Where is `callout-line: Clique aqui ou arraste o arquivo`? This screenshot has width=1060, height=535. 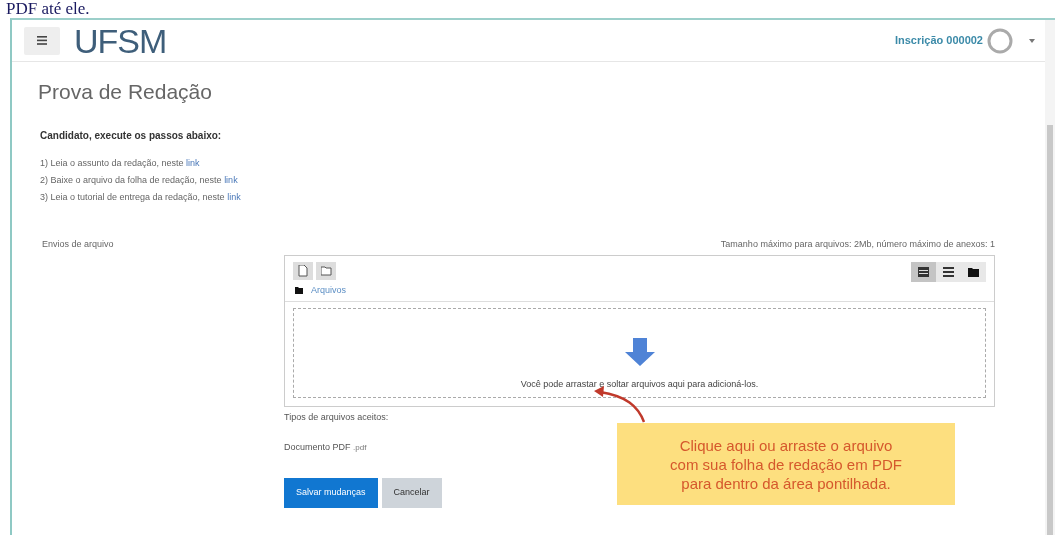
callout-line: Clique aqui ou arraste o arquivo is located at coordinates (786, 445).